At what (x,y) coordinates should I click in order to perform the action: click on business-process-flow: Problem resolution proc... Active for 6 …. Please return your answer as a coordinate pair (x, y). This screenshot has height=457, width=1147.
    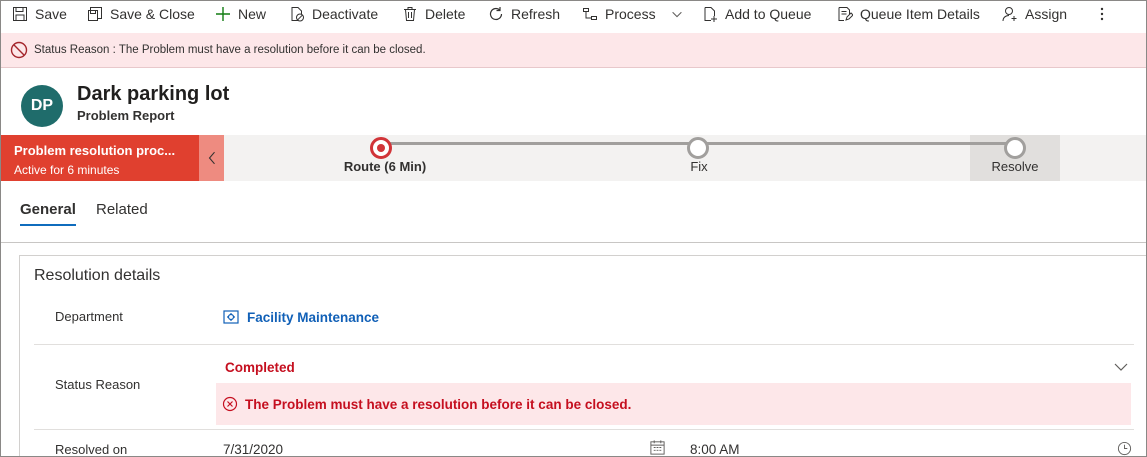
    Looking at the image, I should click on (573, 158).